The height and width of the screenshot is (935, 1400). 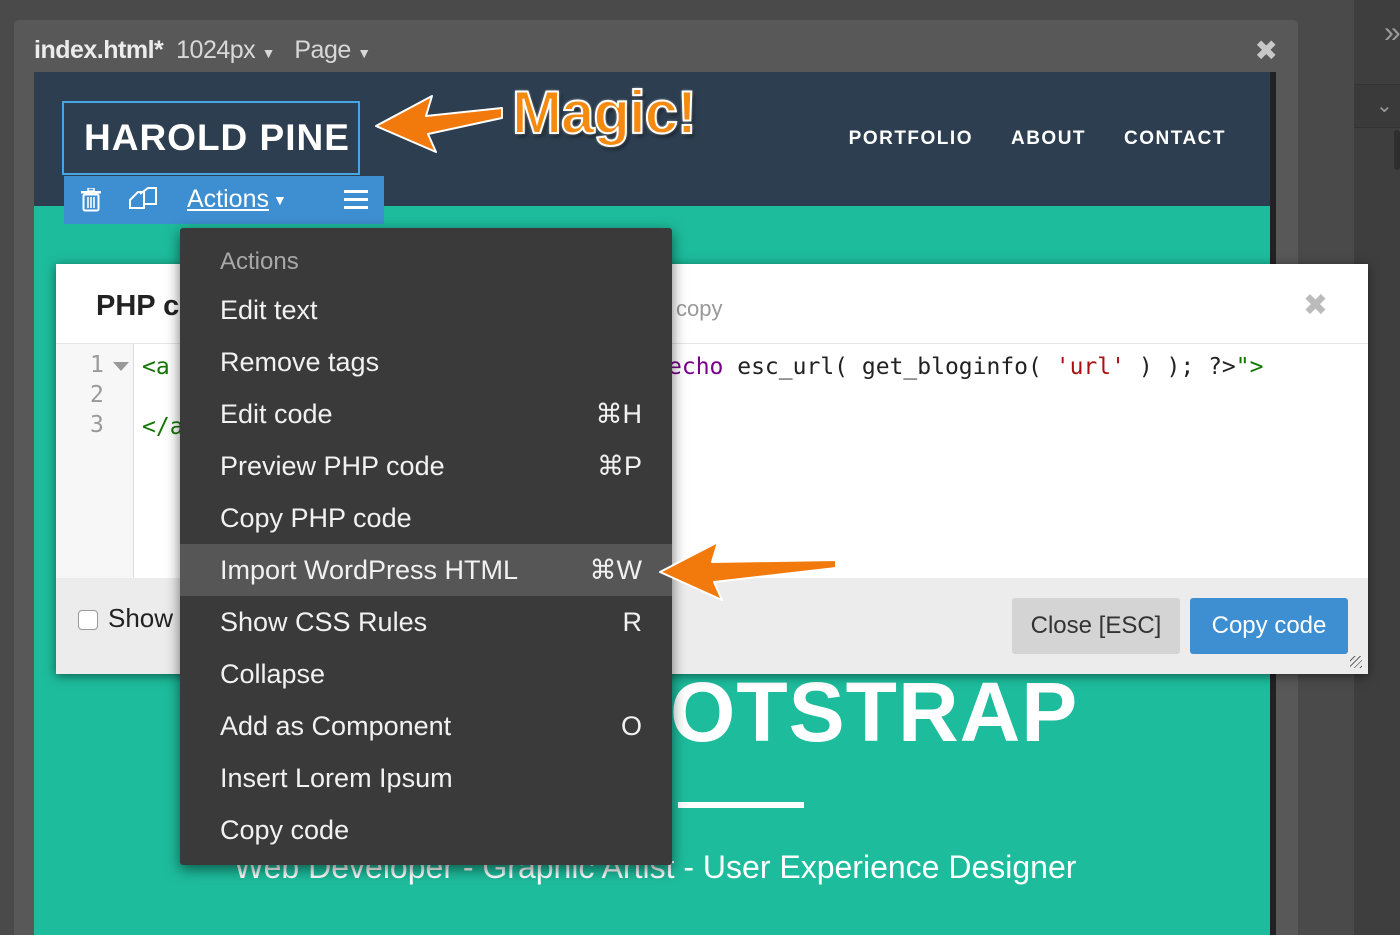 I want to click on code-line-1-start: <a, so click(x=156, y=367).